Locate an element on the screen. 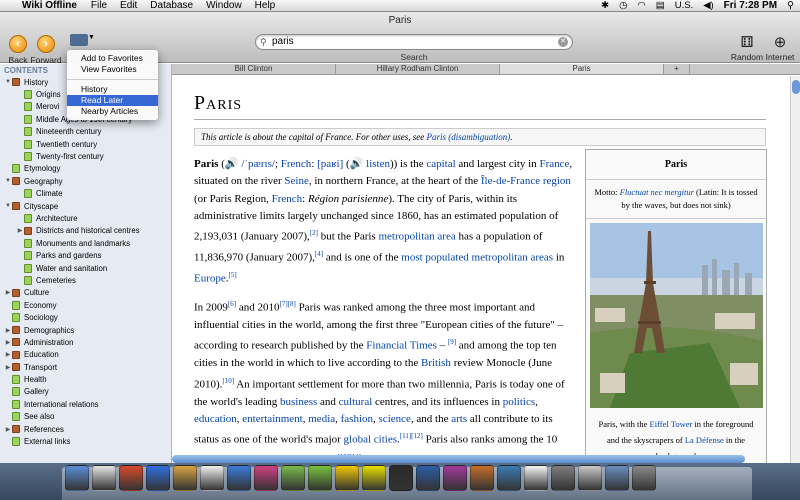  sidebar-item: ▶ Districts and historical centres is located at coordinates (85, 231).